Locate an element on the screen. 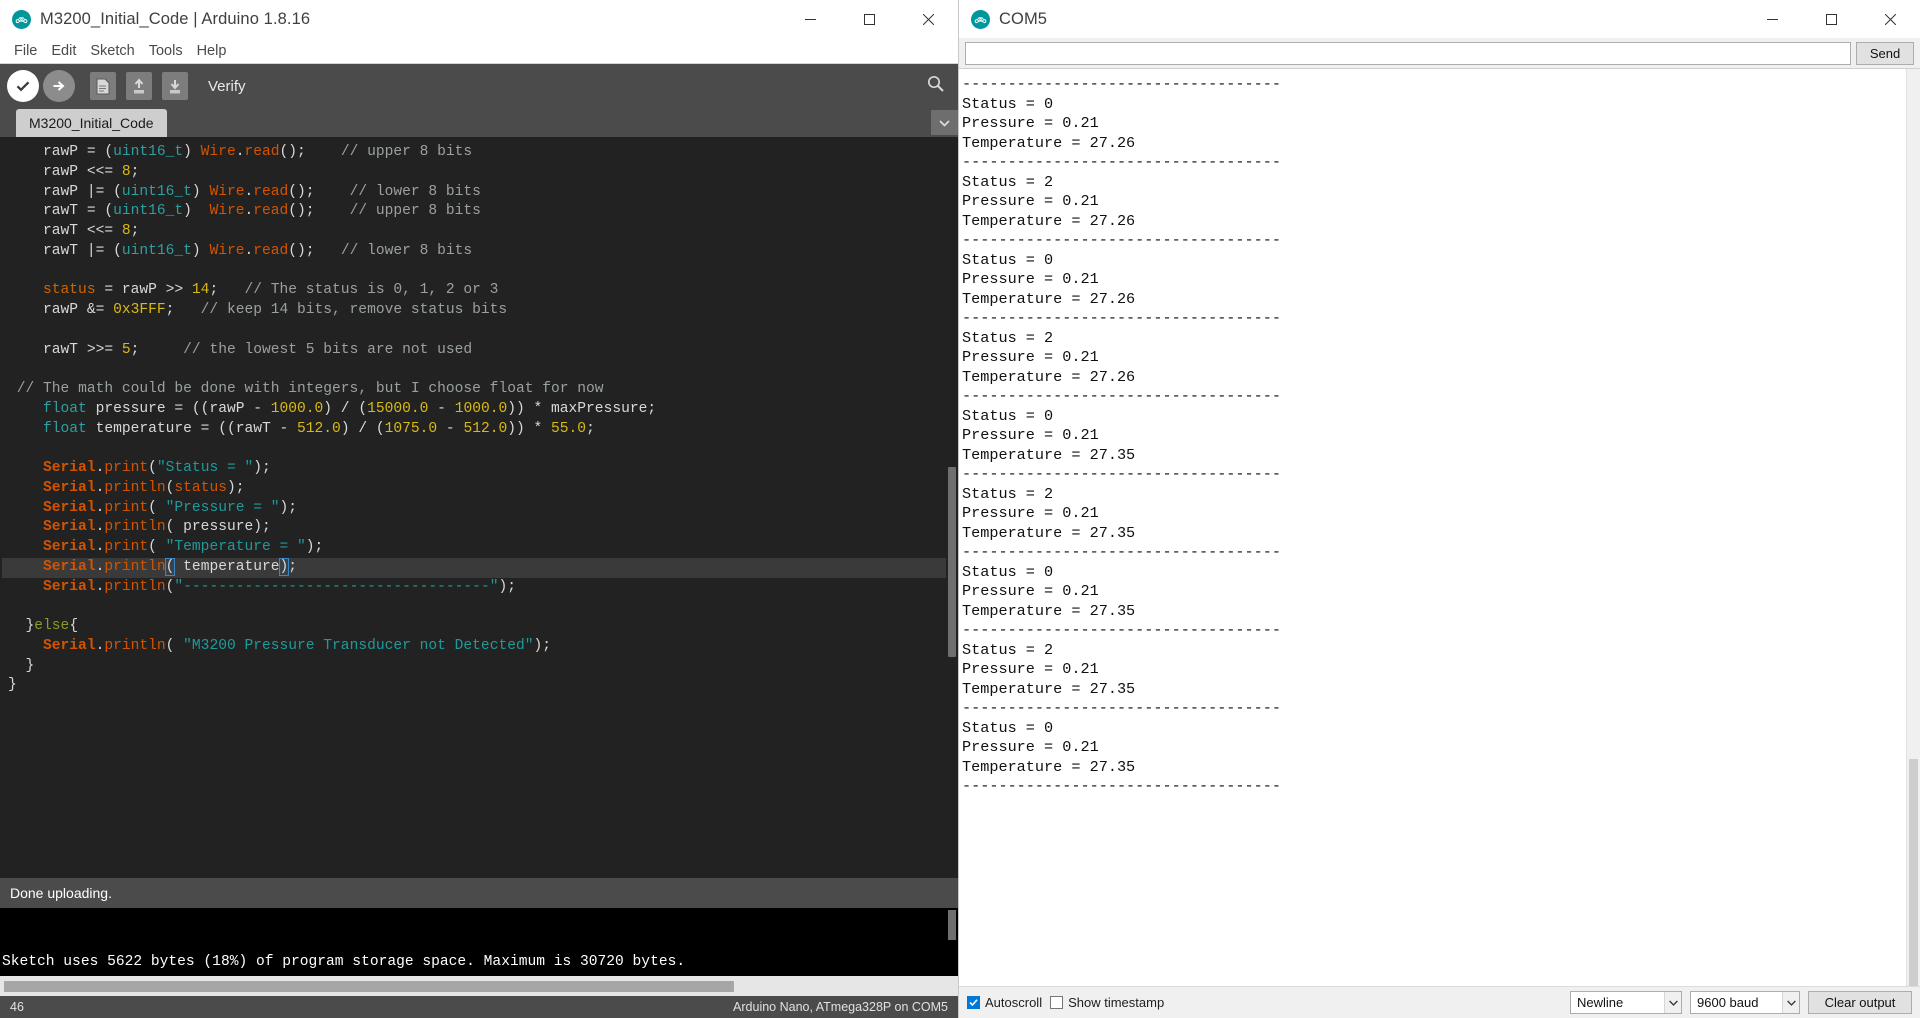  arrow-right-icon is located at coordinates (59, 86).